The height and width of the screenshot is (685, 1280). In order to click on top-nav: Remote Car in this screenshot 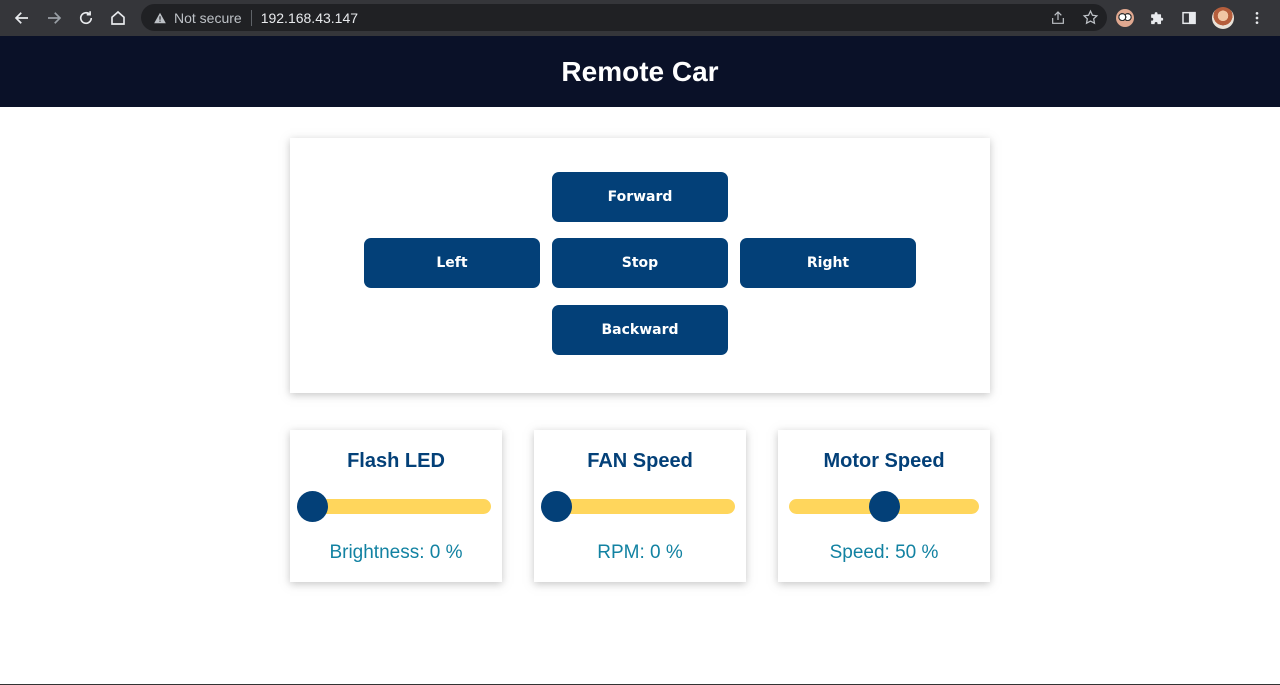, I will do `click(640, 71)`.